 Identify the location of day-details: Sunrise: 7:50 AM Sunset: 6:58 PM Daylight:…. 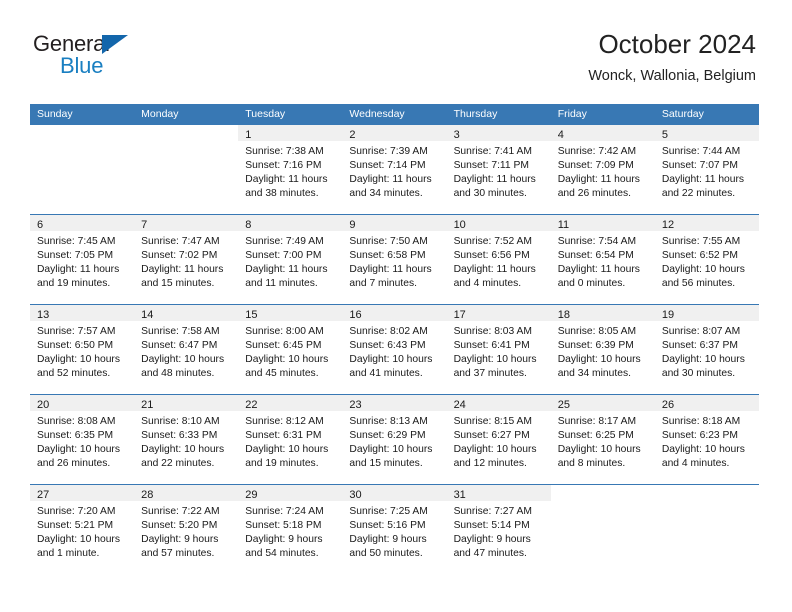
(394, 261).